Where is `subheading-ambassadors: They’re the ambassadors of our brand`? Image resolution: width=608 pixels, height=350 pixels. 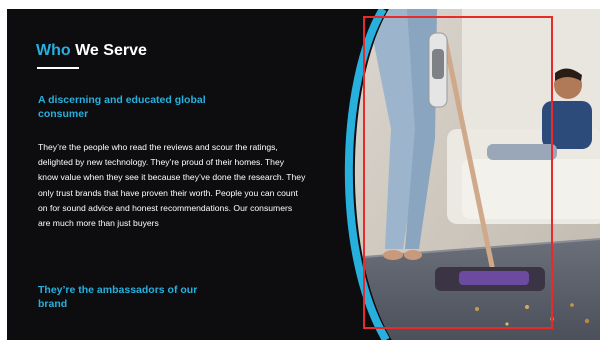
subheading-ambassadors: They’re the ambassadors of our brand is located at coordinates (118, 297).